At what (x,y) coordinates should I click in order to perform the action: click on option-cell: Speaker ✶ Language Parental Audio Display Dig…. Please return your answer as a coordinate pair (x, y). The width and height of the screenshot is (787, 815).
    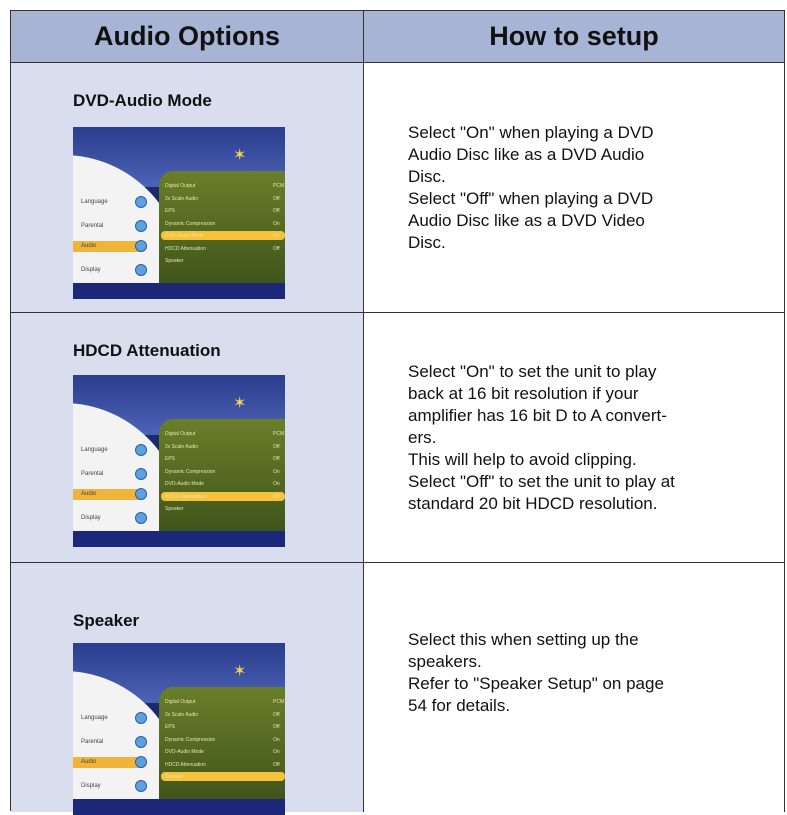
    Looking at the image, I should click on (187, 689).